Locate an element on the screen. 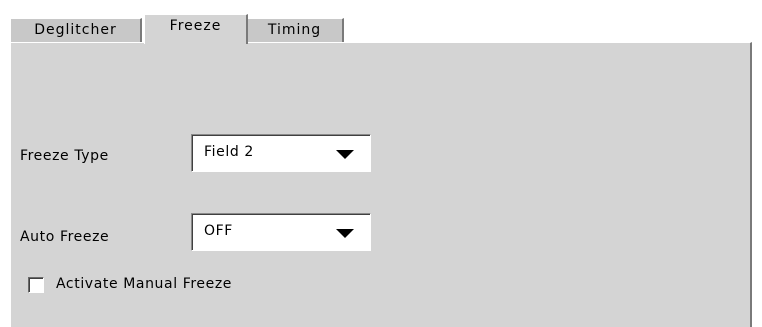 This screenshot has width=762, height=327. tab-freeze-label: Freeze is located at coordinates (195, 26).